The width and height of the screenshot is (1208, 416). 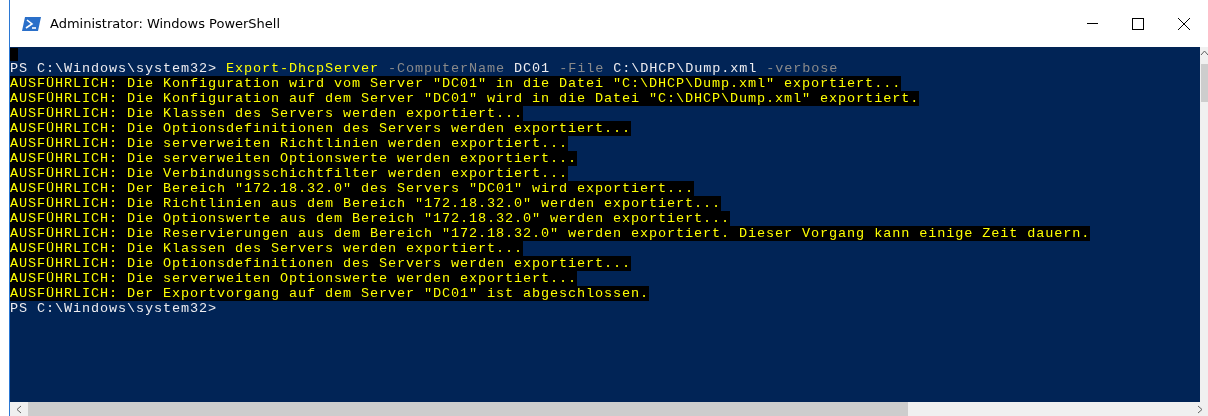 I want to click on text-cursor, so click(x=14, y=54).